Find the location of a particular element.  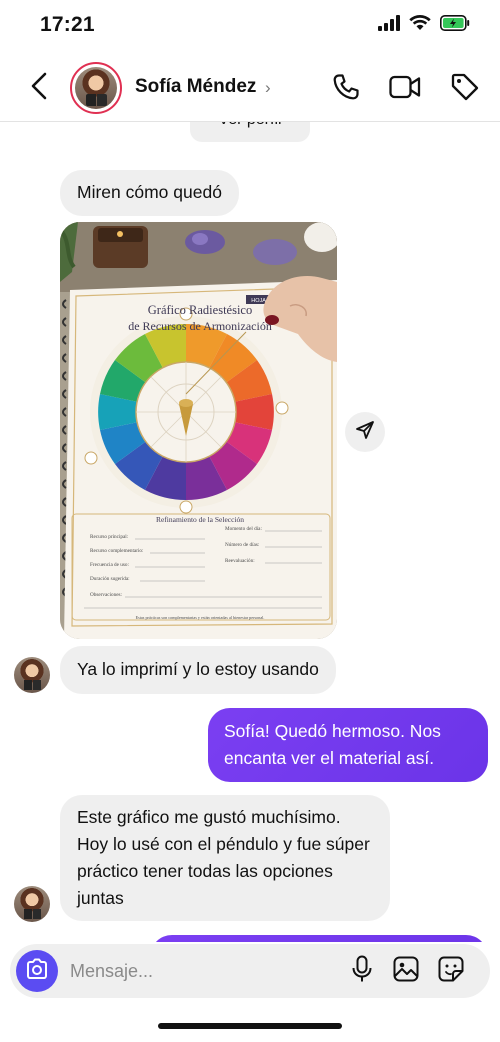

sticker-icon is located at coordinates (451, 971).